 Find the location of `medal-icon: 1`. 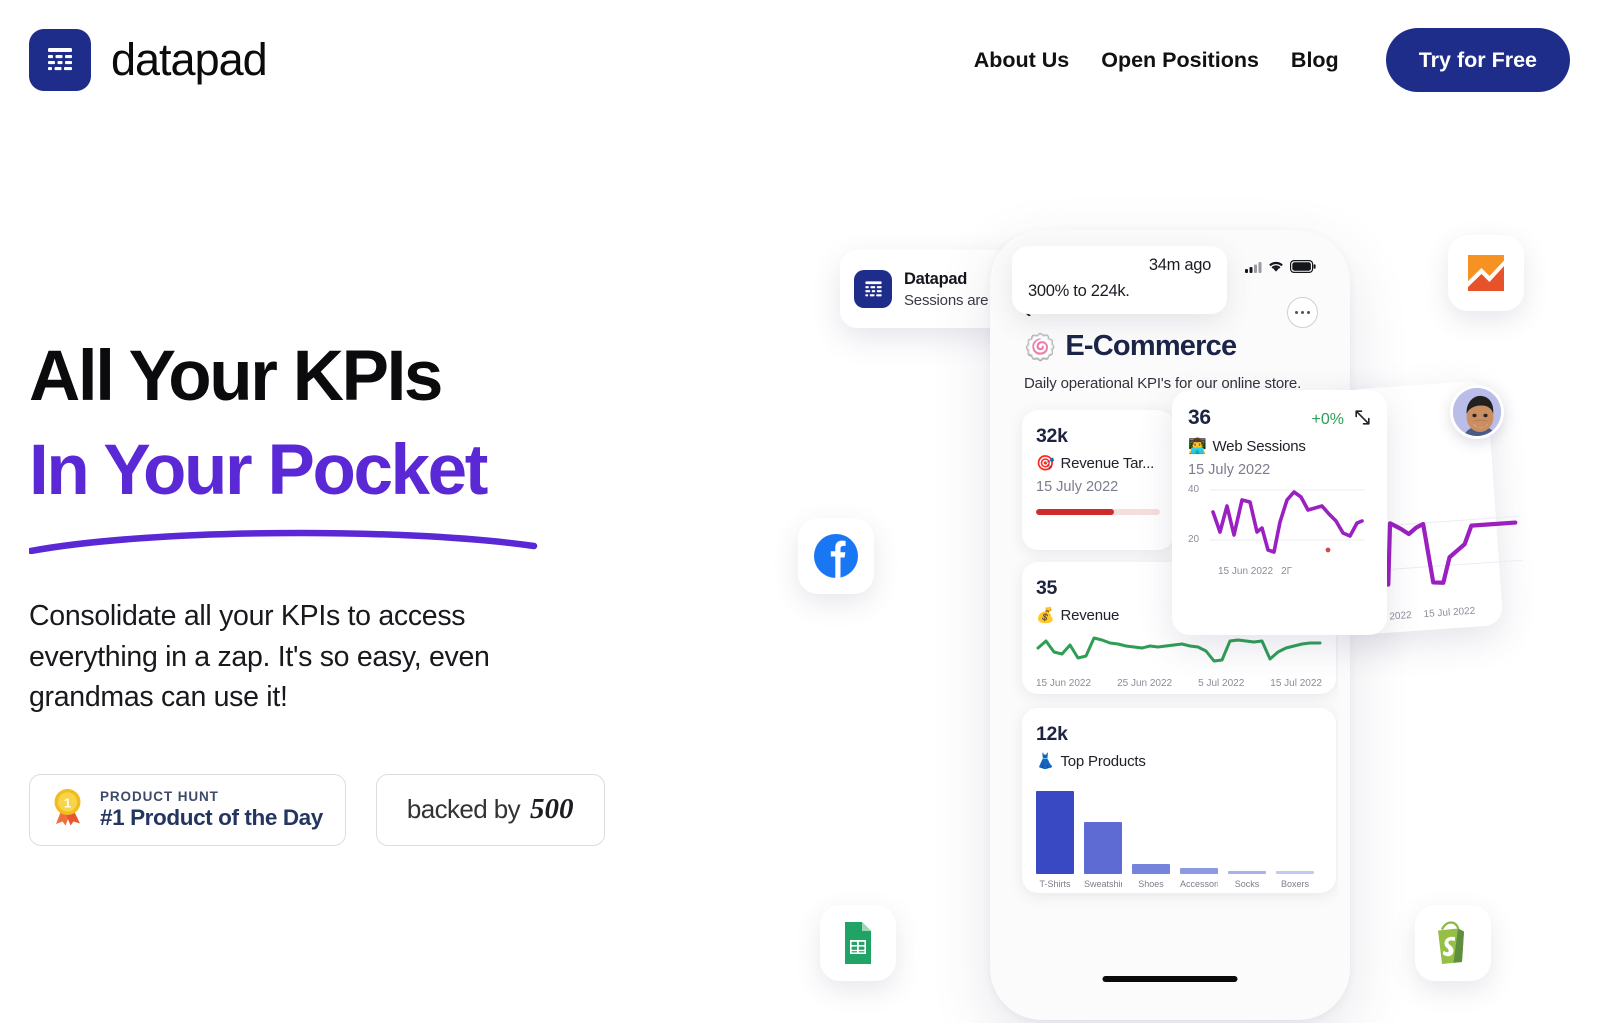

medal-icon: 1 is located at coordinates (68, 809).